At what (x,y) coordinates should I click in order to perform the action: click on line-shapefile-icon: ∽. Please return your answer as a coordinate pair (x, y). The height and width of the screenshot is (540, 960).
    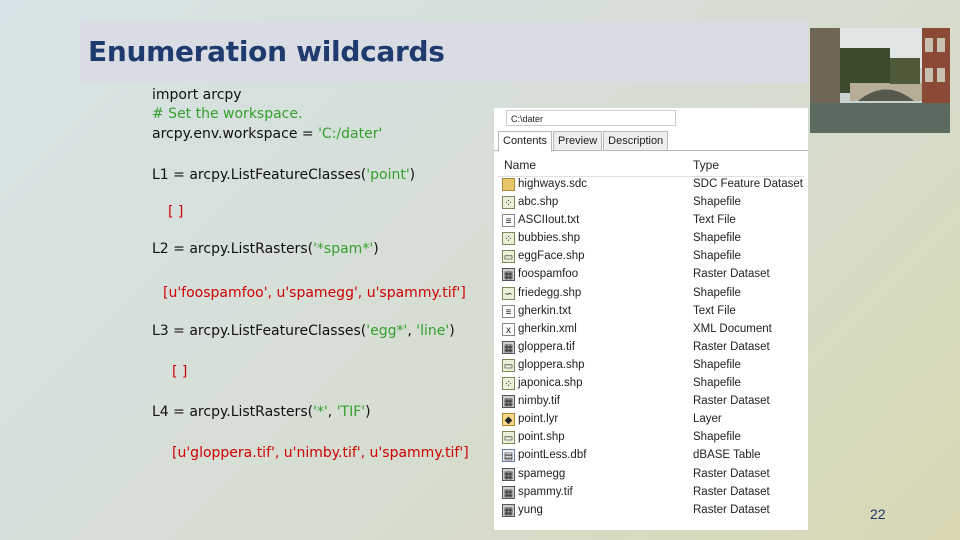
    Looking at the image, I should click on (508, 293).